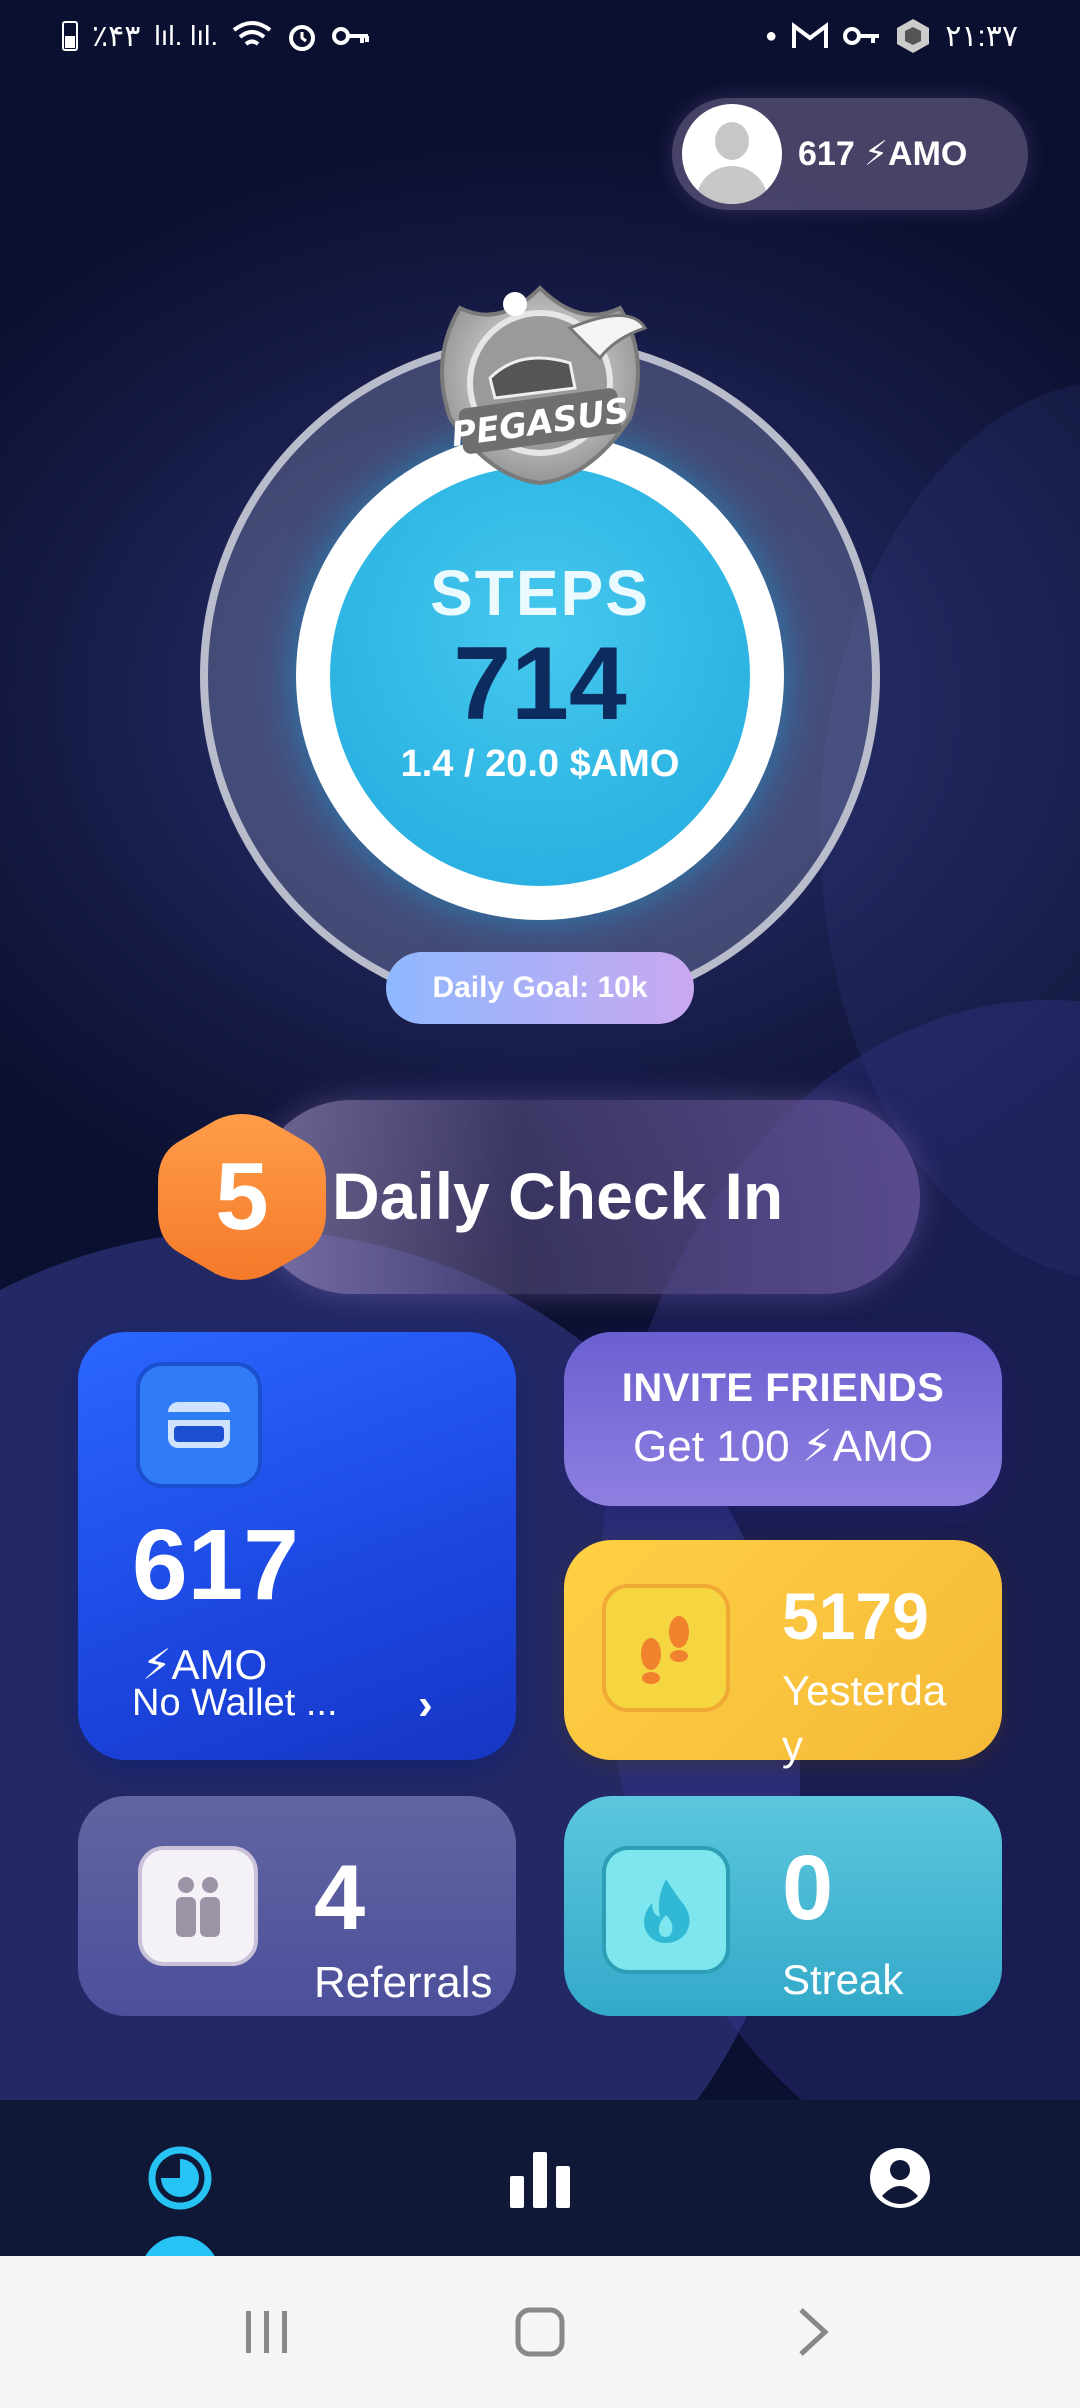 The width and height of the screenshot is (1080, 2408). I want to click on vpn-key-icon, so click(861, 36).